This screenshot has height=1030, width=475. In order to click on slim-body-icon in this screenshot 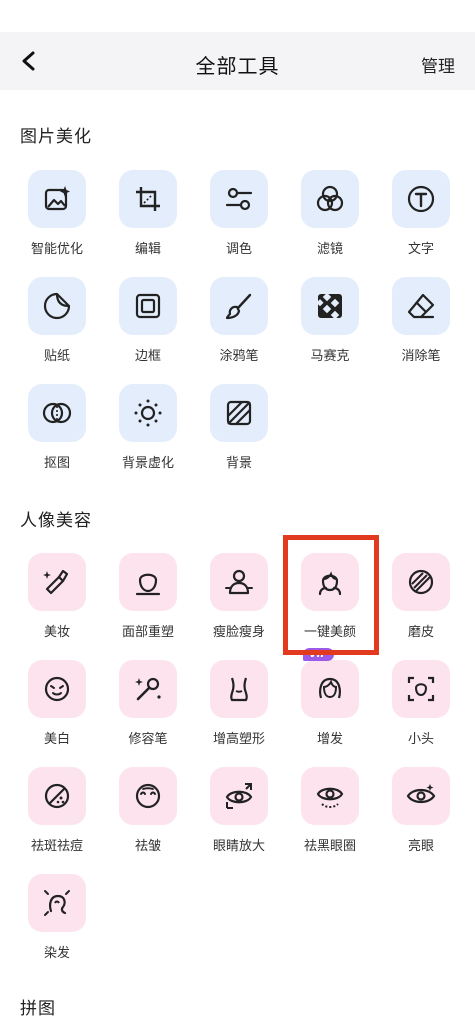, I will do `click(239, 582)`.